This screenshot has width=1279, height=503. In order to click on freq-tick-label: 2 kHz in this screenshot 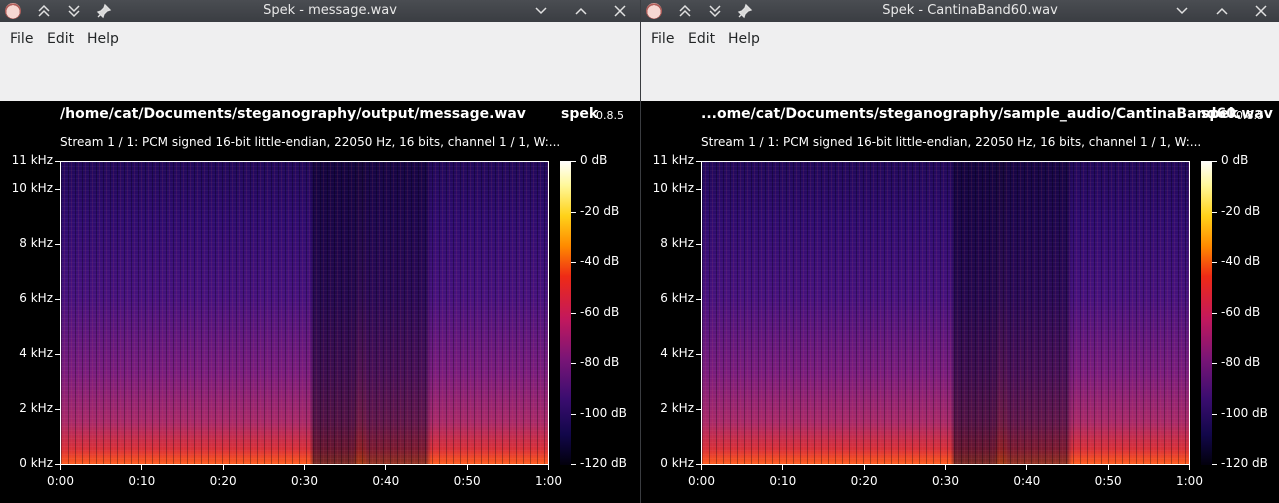, I will do `click(36, 407)`.